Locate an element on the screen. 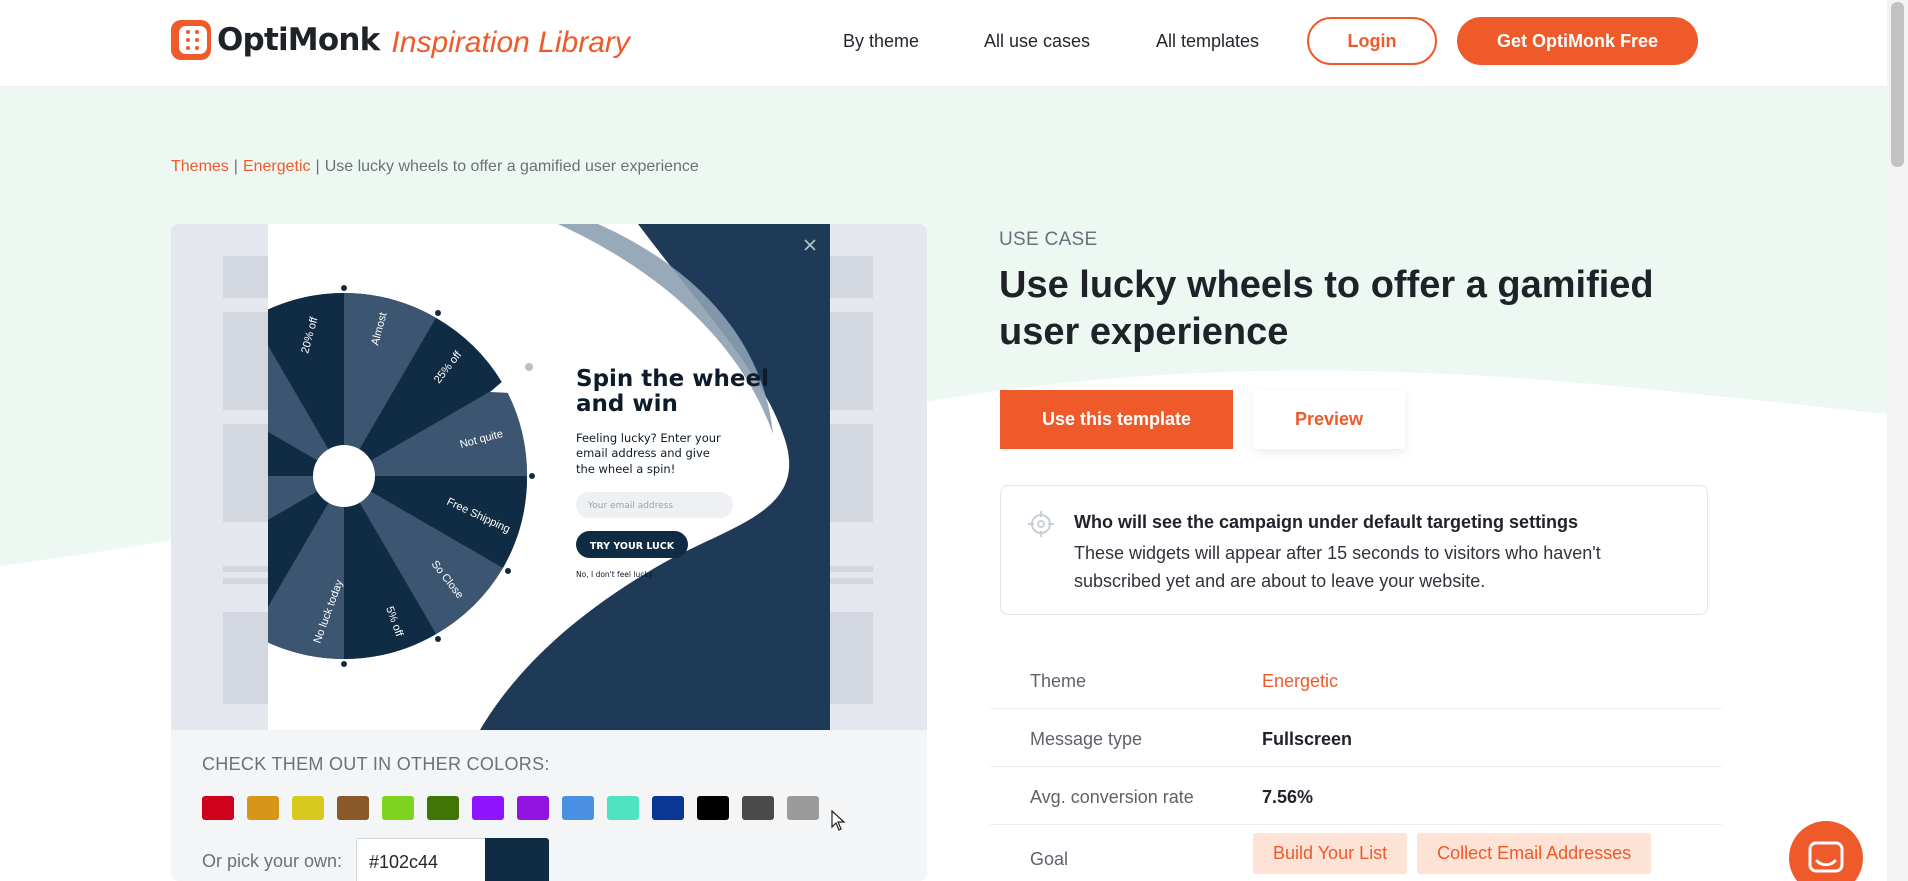 This screenshot has height=881, width=1908. use-case-eyebrow: USE CASE is located at coordinates (1048, 239).